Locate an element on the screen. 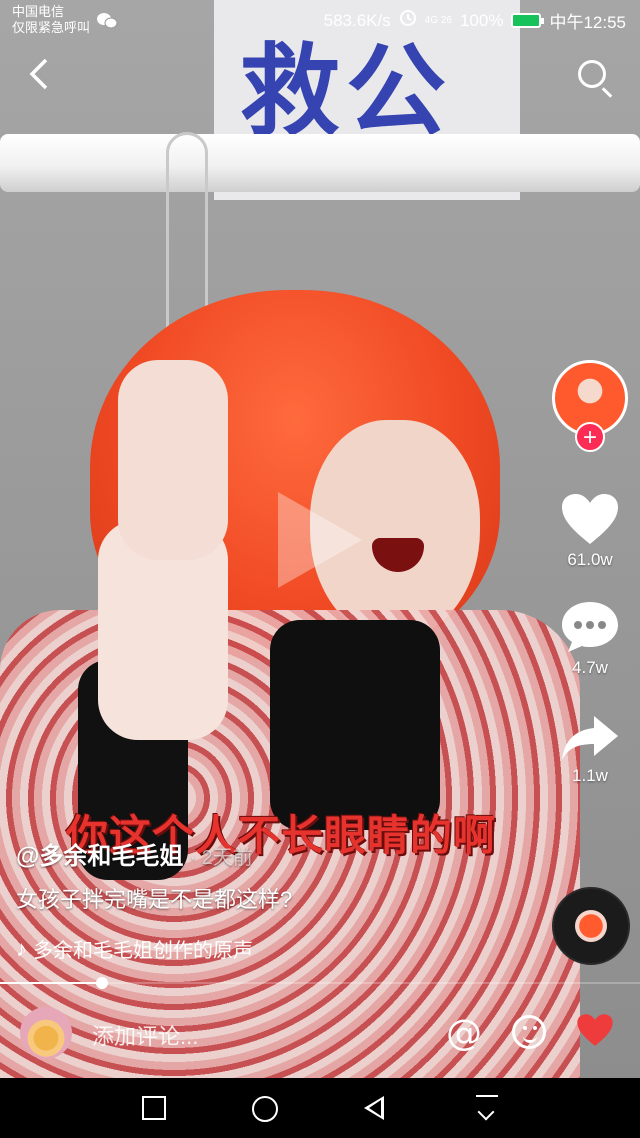 This screenshot has height=1138, width=640. comment-bar: 添加评论... @ is located at coordinates (320, 1034).